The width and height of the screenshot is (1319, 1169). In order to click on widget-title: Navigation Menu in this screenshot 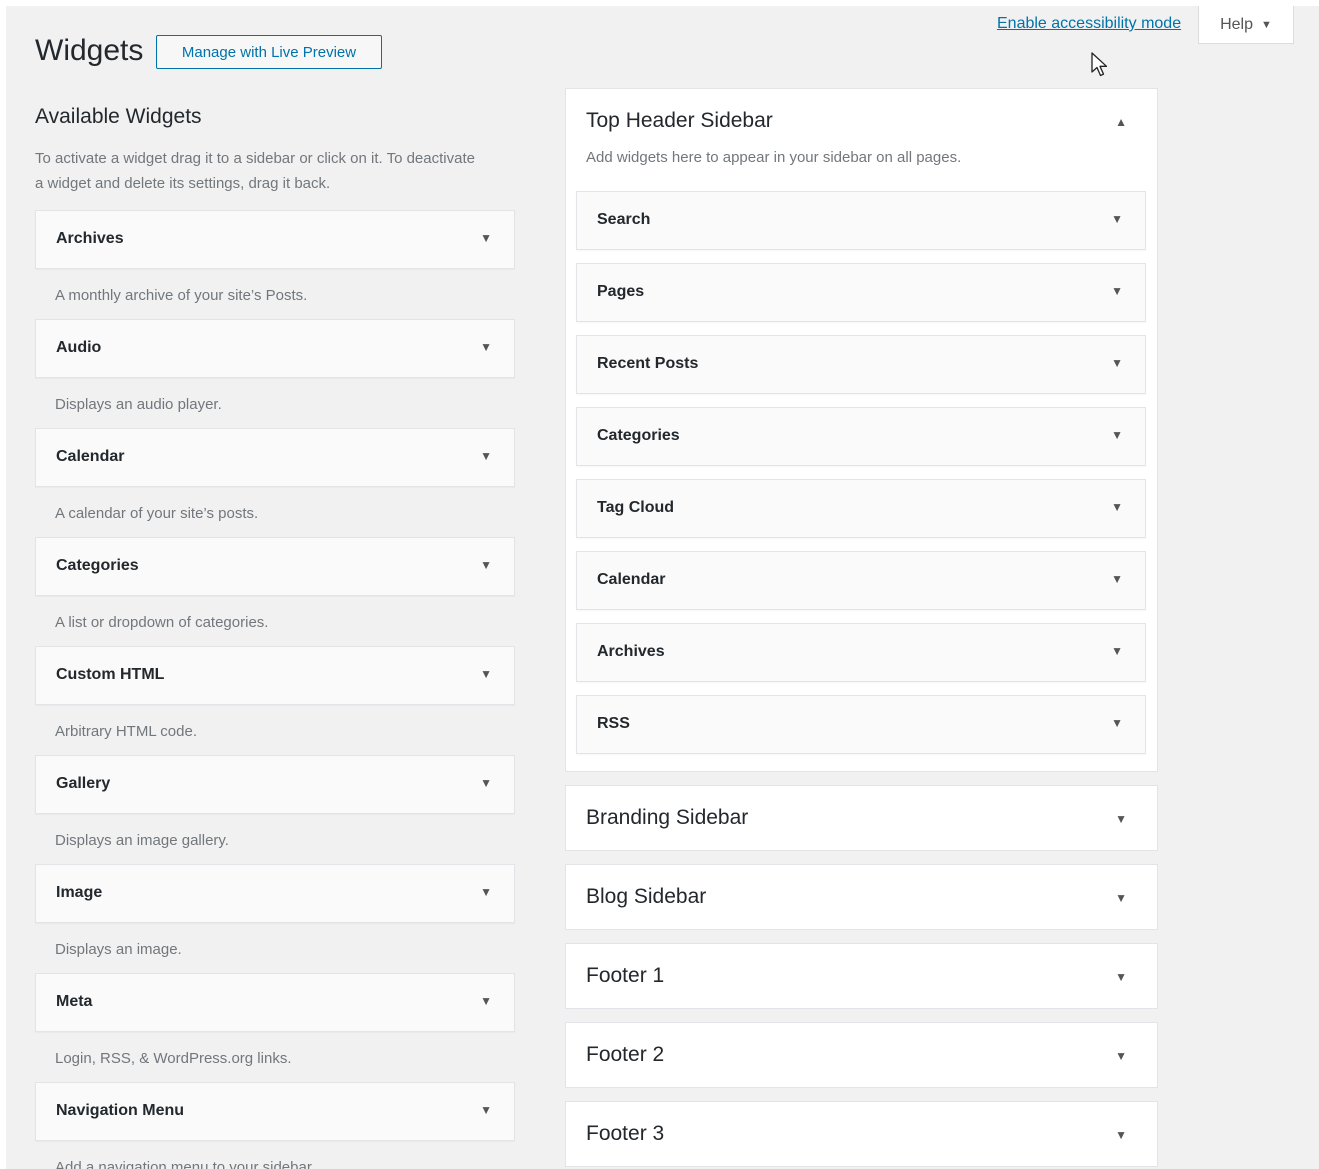, I will do `click(120, 1110)`.